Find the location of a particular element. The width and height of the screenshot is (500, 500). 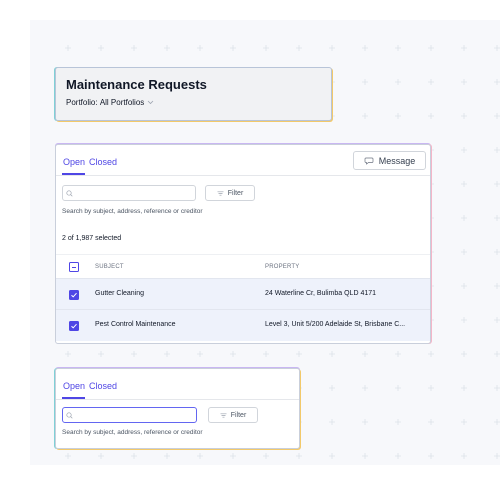

message-button: Message is located at coordinates (389, 160).